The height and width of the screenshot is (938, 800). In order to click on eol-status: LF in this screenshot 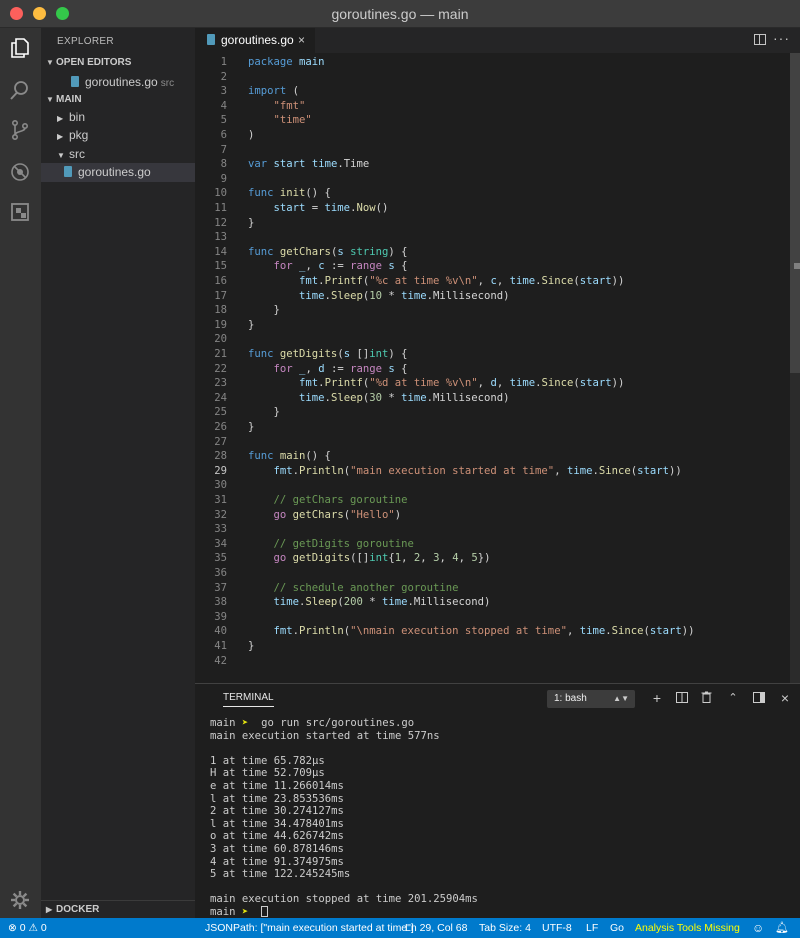, I will do `click(592, 928)`.